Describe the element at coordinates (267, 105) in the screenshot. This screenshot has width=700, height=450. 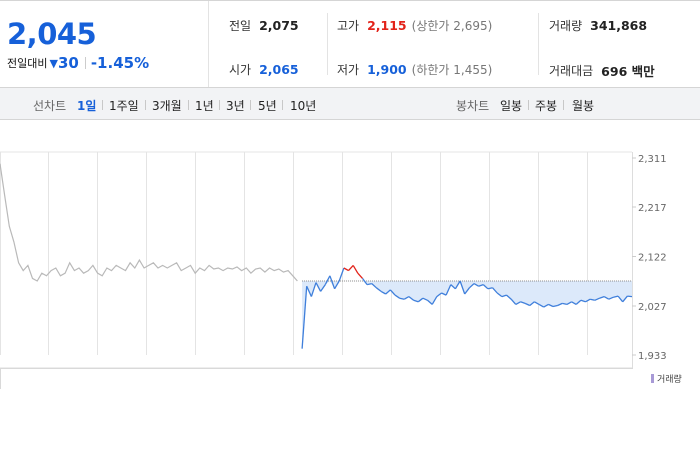
I see `tab-5y: 5년` at that location.